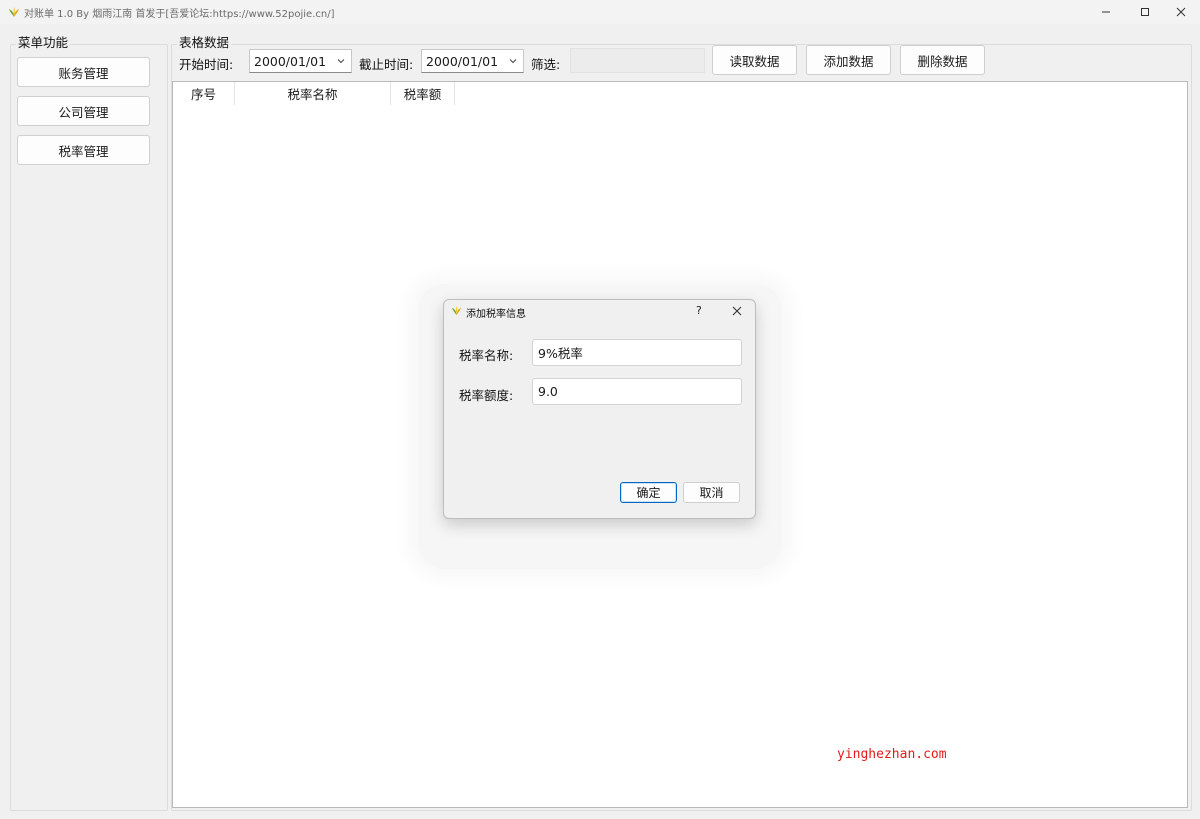  What do you see at coordinates (386, 64) in the screenshot?
I see `end-time-label: 截止时间:` at bounding box center [386, 64].